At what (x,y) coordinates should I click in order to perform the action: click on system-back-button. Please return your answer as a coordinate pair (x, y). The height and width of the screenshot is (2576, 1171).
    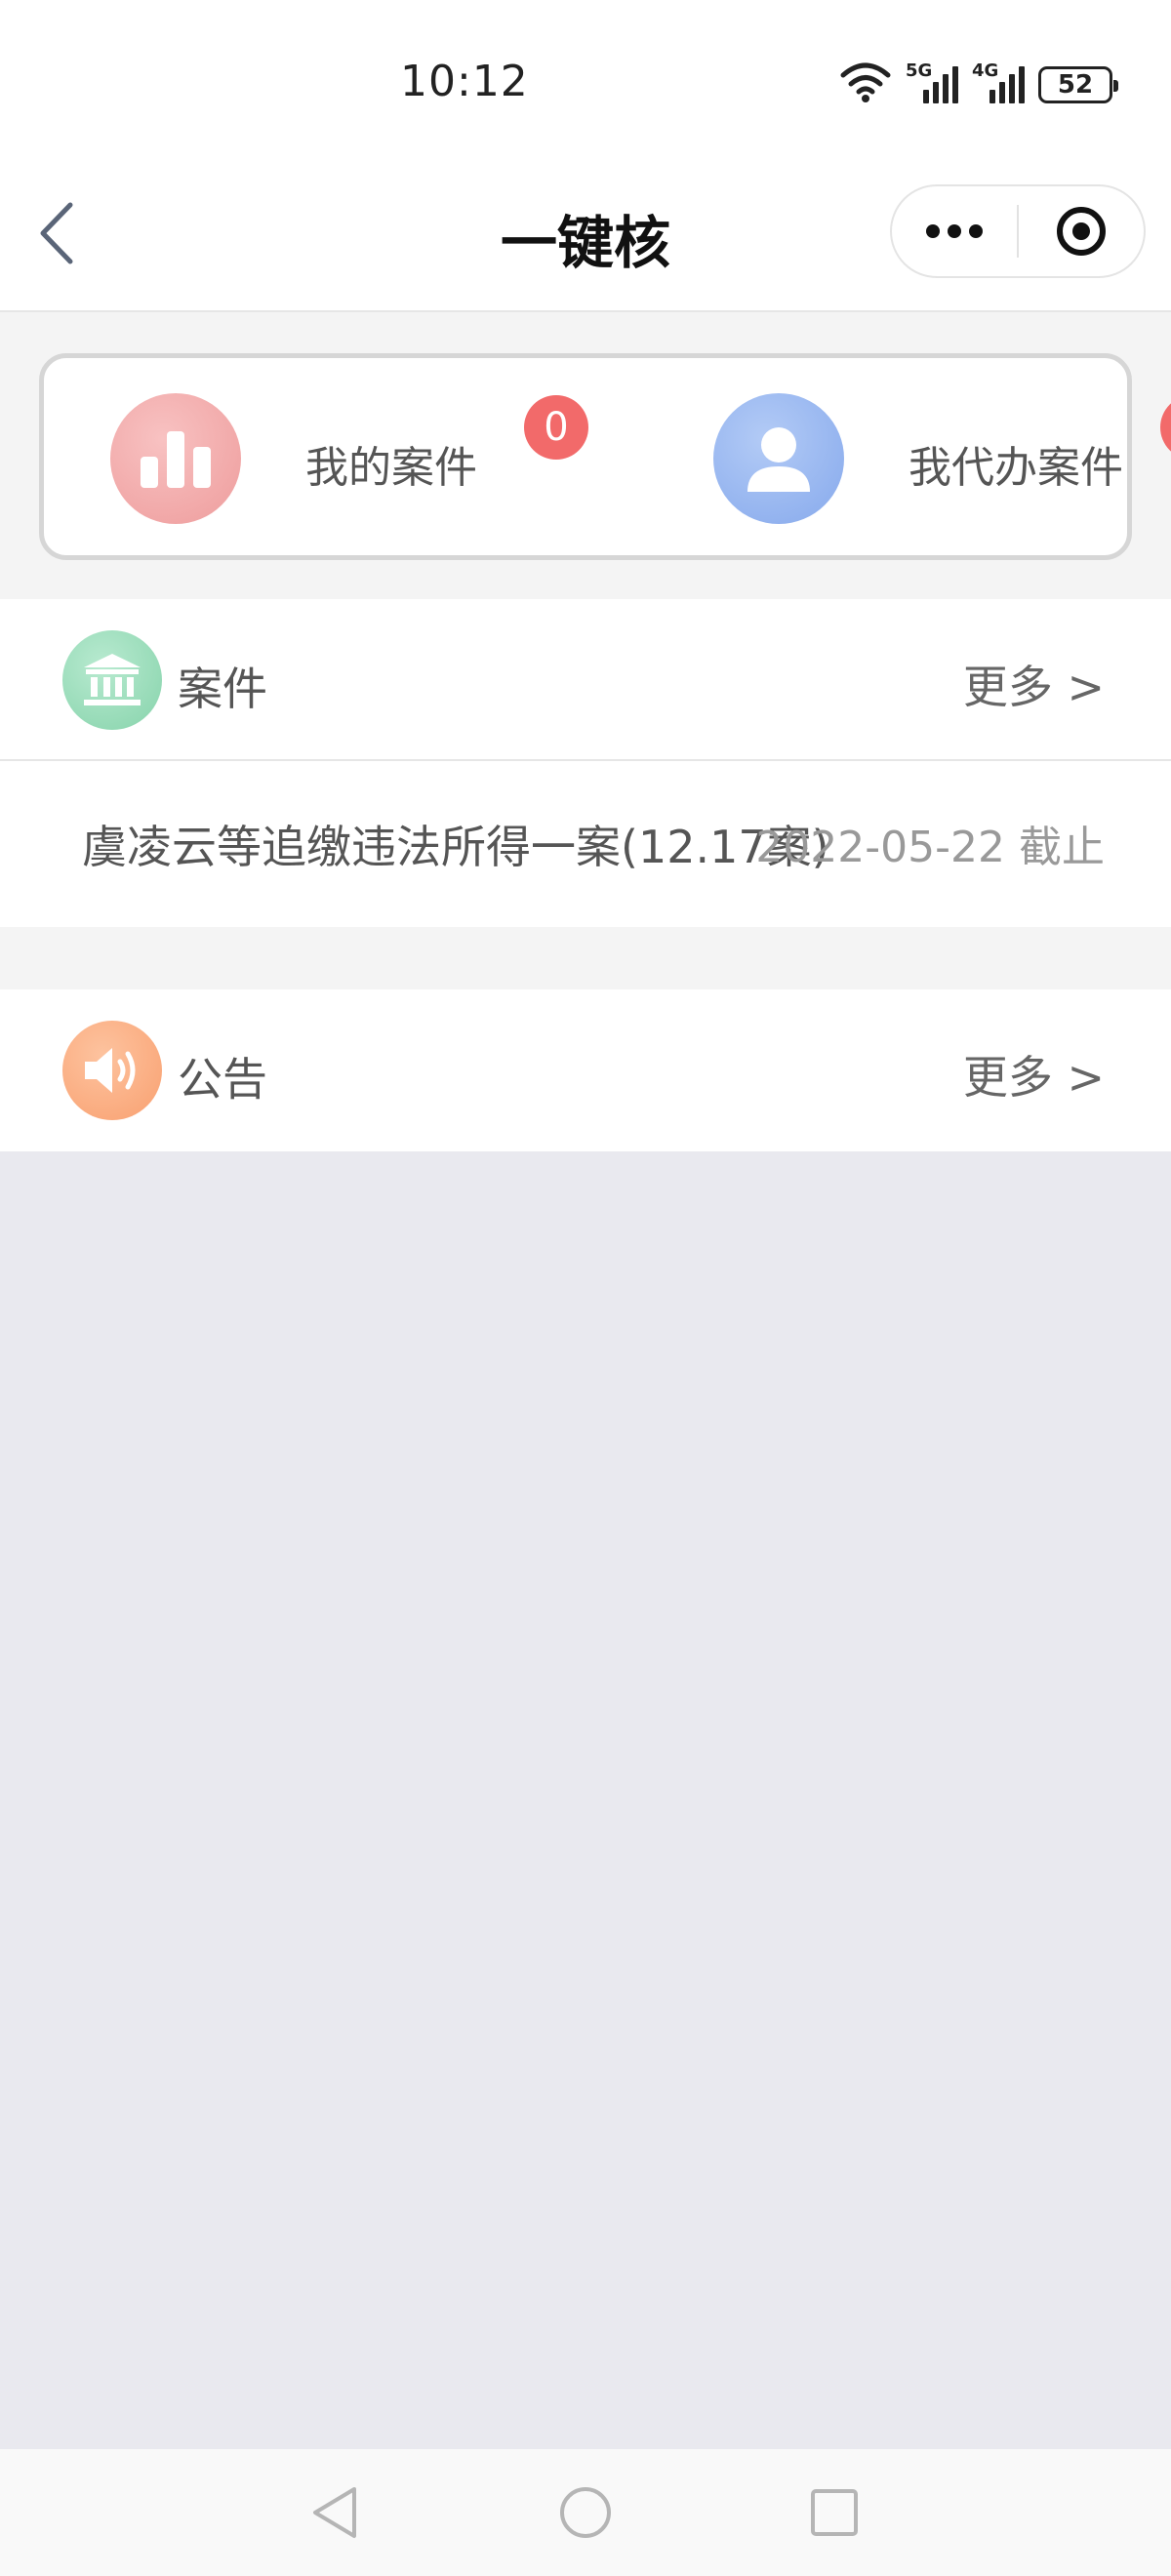
    Looking at the image, I should click on (335, 2512).